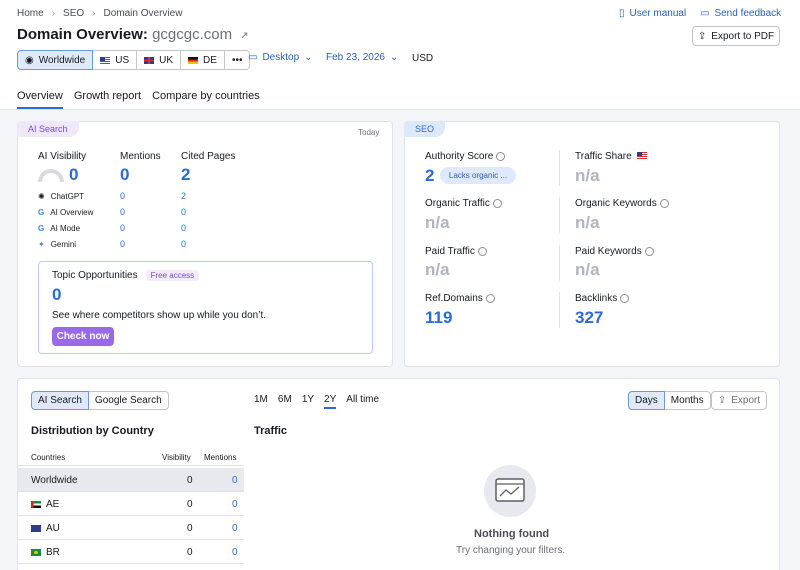 The height and width of the screenshot is (570, 800). Describe the element at coordinates (330, 401) in the screenshot. I see `period-2y: 2Y` at that location.